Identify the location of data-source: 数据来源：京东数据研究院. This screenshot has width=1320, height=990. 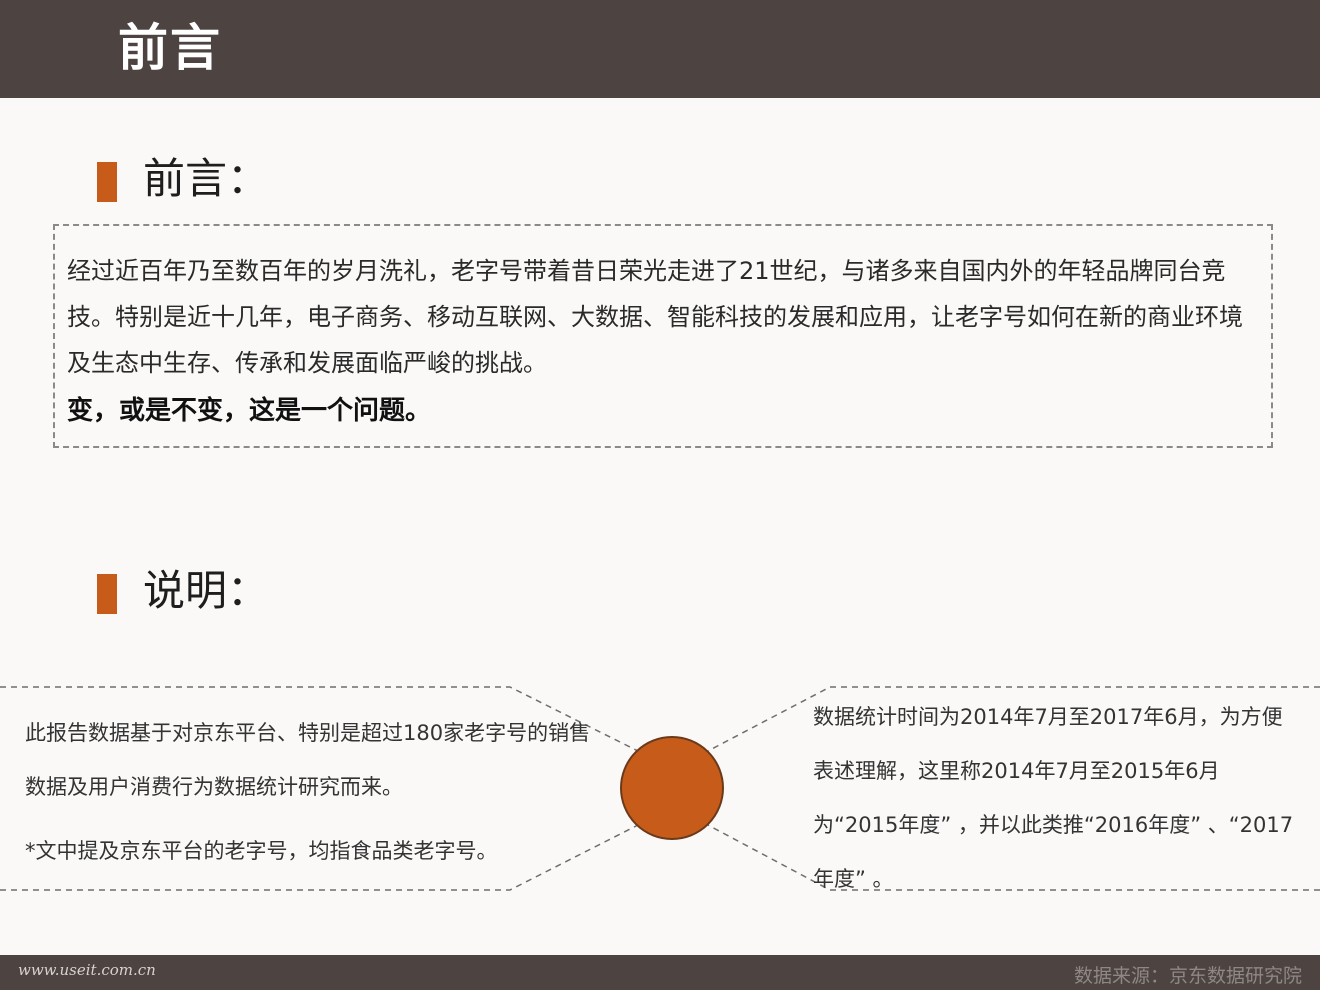
(1187, 976).